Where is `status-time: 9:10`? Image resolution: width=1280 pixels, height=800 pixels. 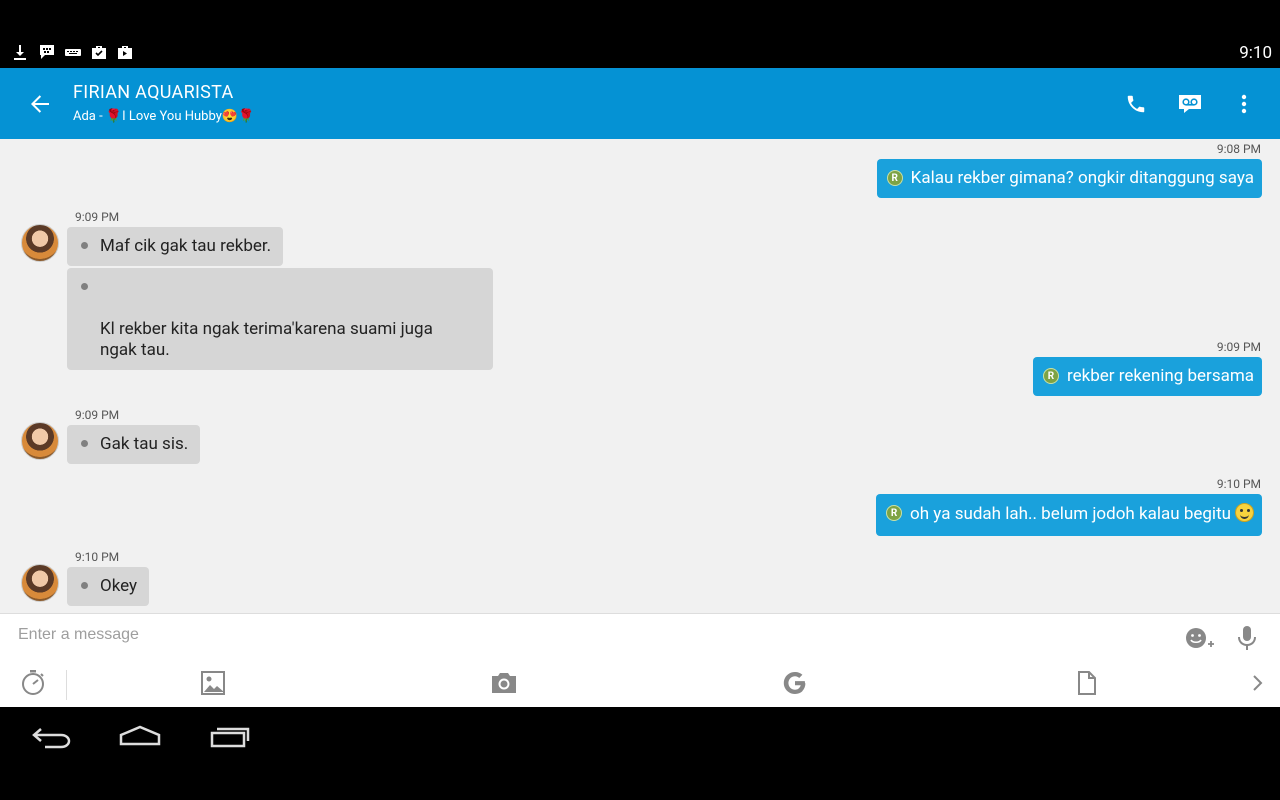 status-time: 9:10 is located at coordinates (1255, 53).